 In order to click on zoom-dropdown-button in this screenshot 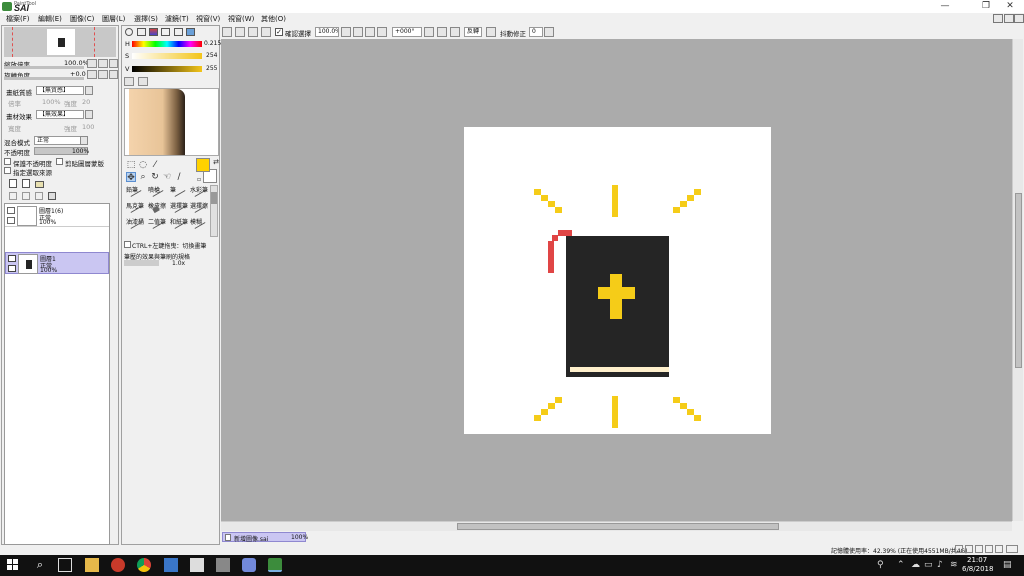, I will do `click(346, 32)`.